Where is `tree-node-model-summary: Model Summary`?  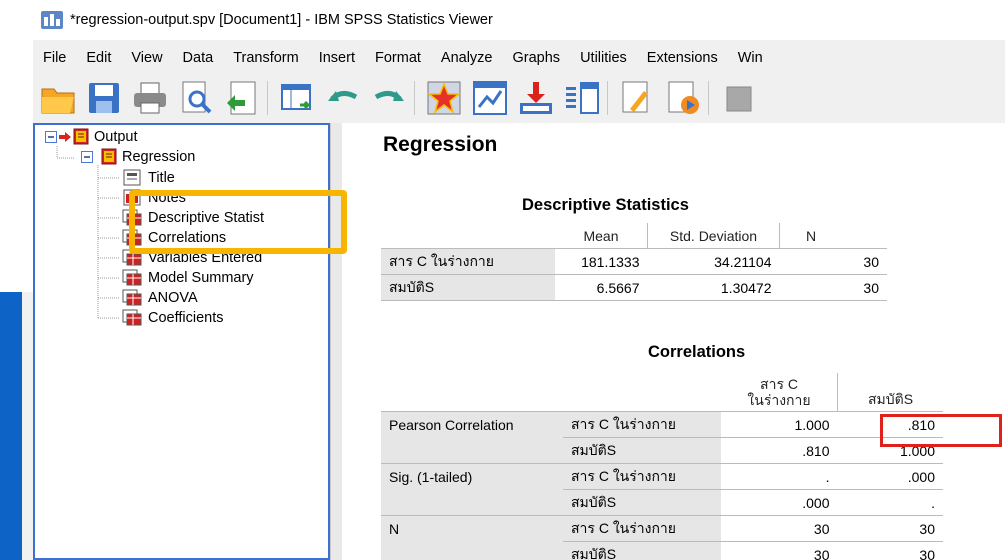
tree-node-model-summary: Model Summary is located at coordinates (187, 277).